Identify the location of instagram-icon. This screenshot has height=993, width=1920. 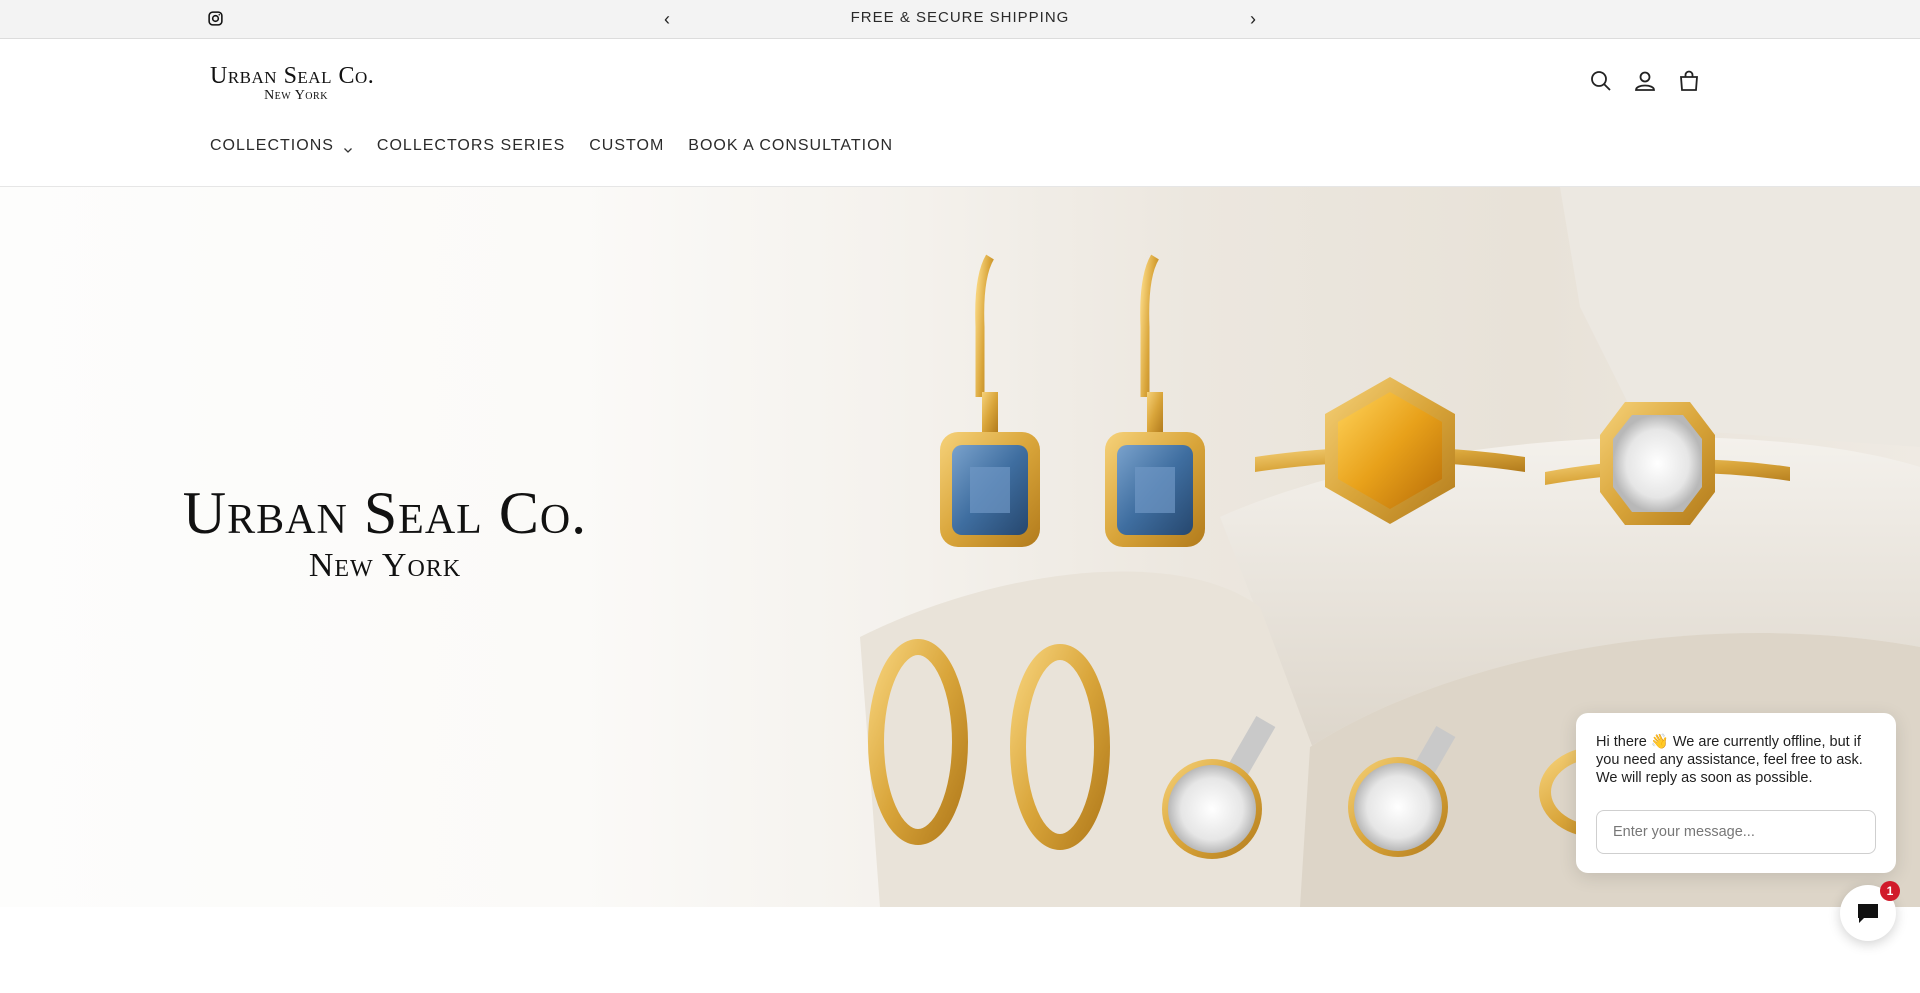
(215, 18).